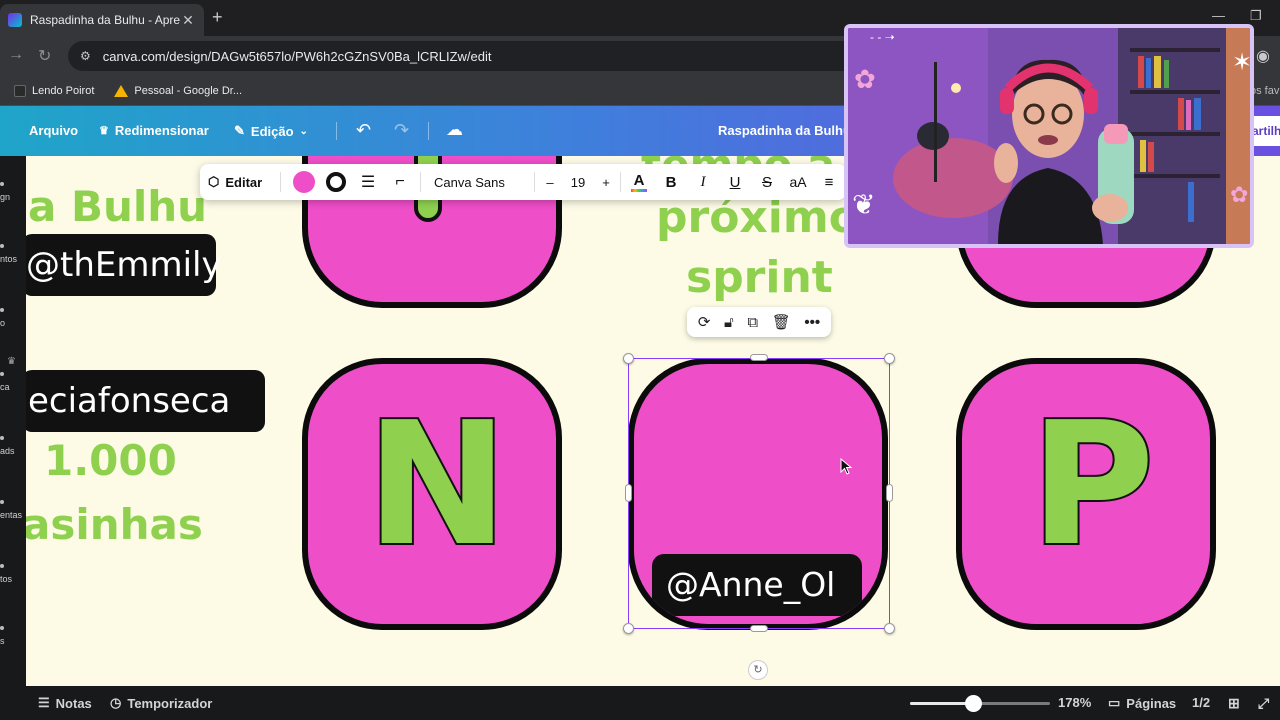 The height and width of the screenshot is (720, 1280). What do you see at coordinates (729, 322) in the screenshot?
I see `lock-icon: 🔓︎` at bounding box center [729, 322].